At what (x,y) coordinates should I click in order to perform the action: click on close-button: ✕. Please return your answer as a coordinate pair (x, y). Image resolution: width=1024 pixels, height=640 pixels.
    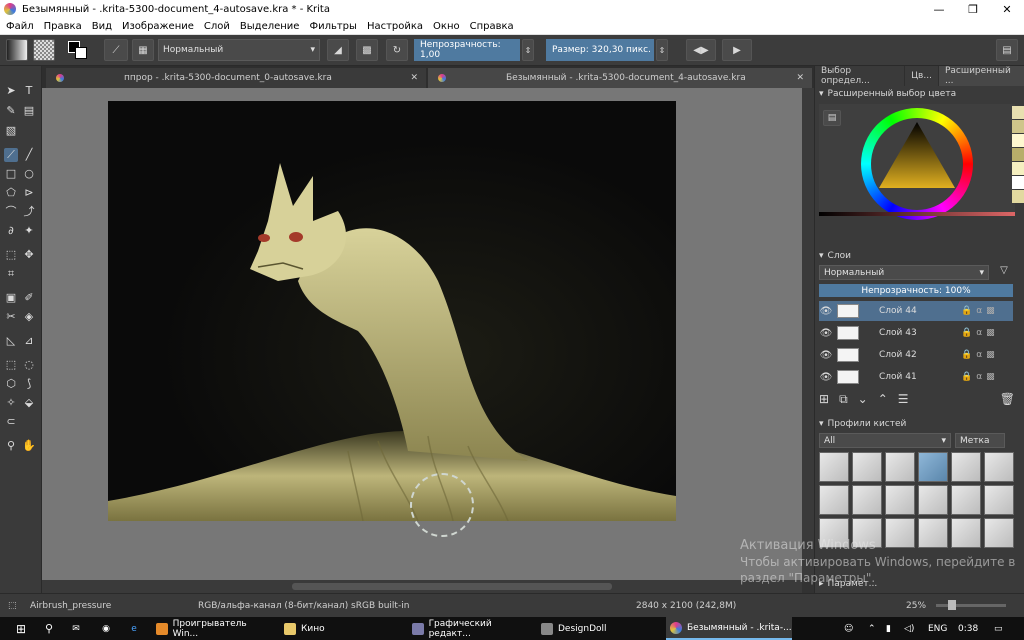
    Looking at the image, I should click on (1007, 9).